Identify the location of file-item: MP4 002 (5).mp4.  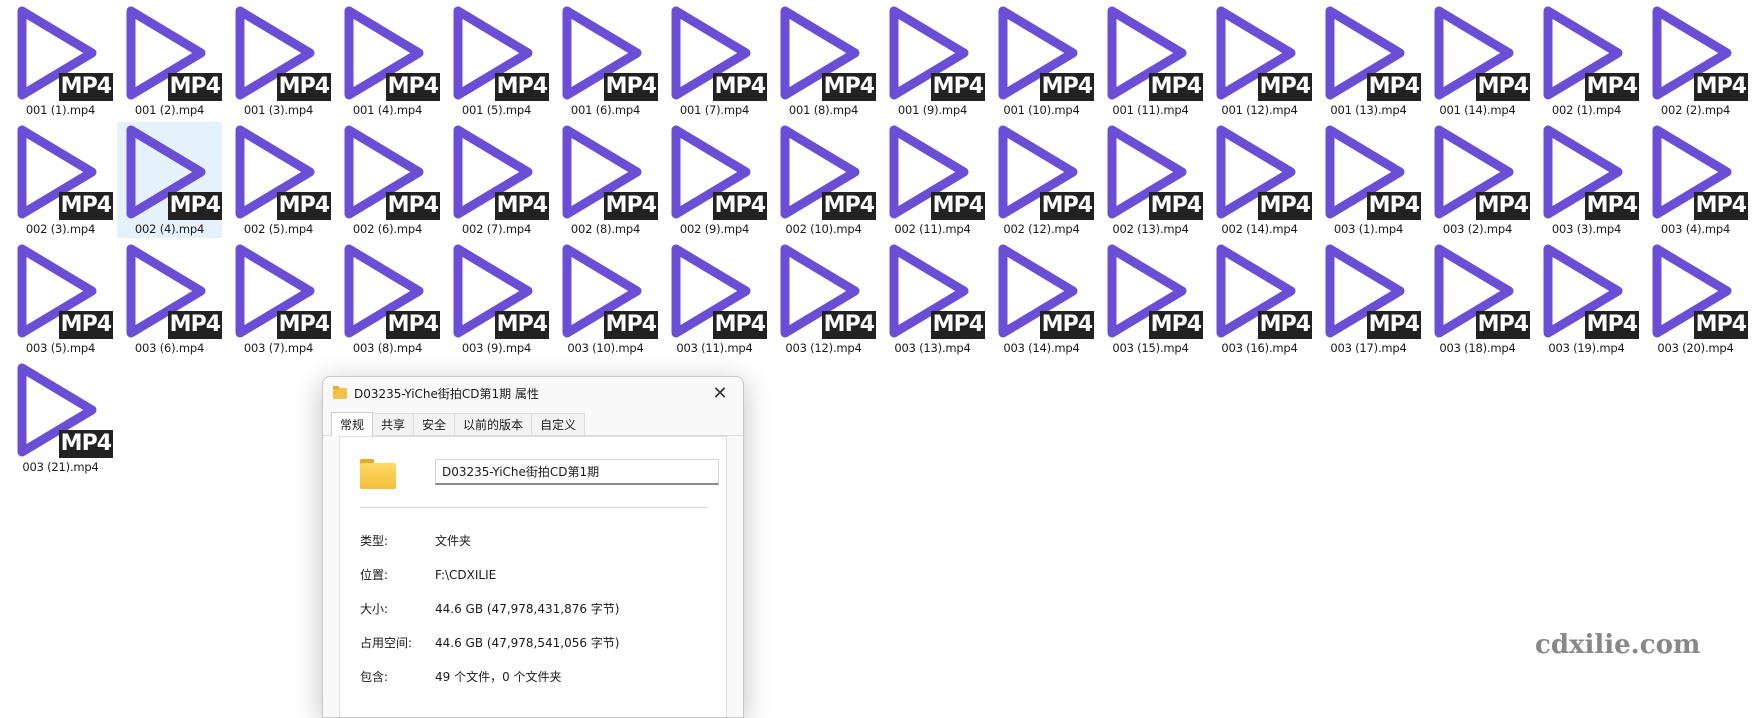
(278, 180).